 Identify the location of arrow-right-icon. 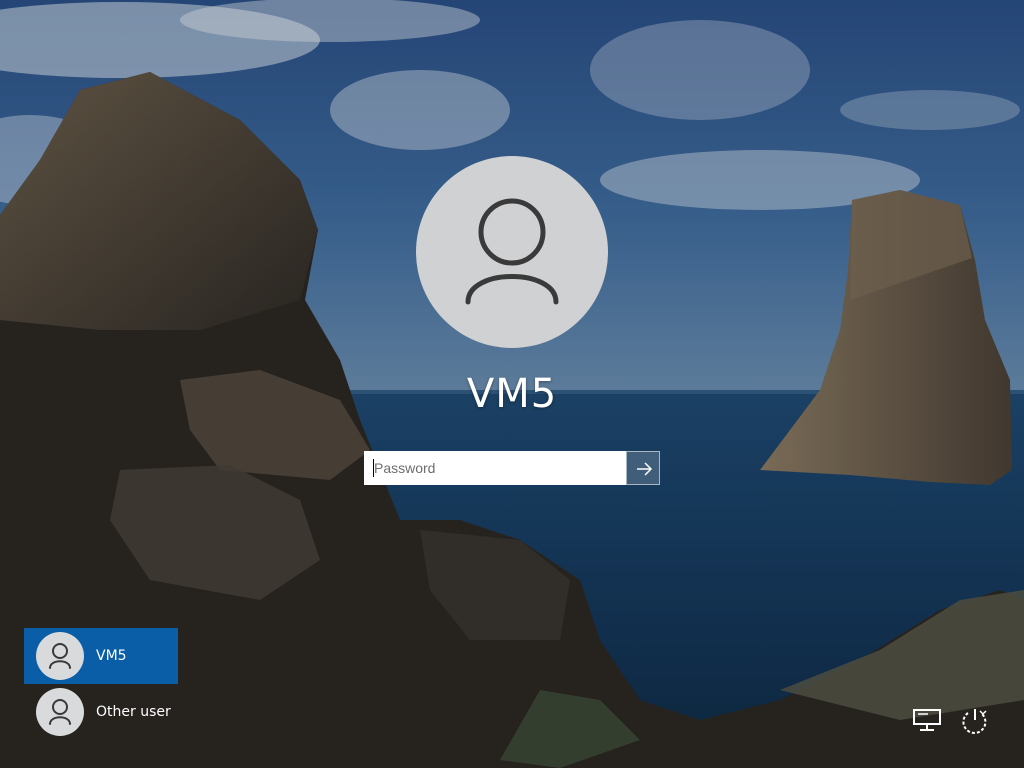
(645, 469).